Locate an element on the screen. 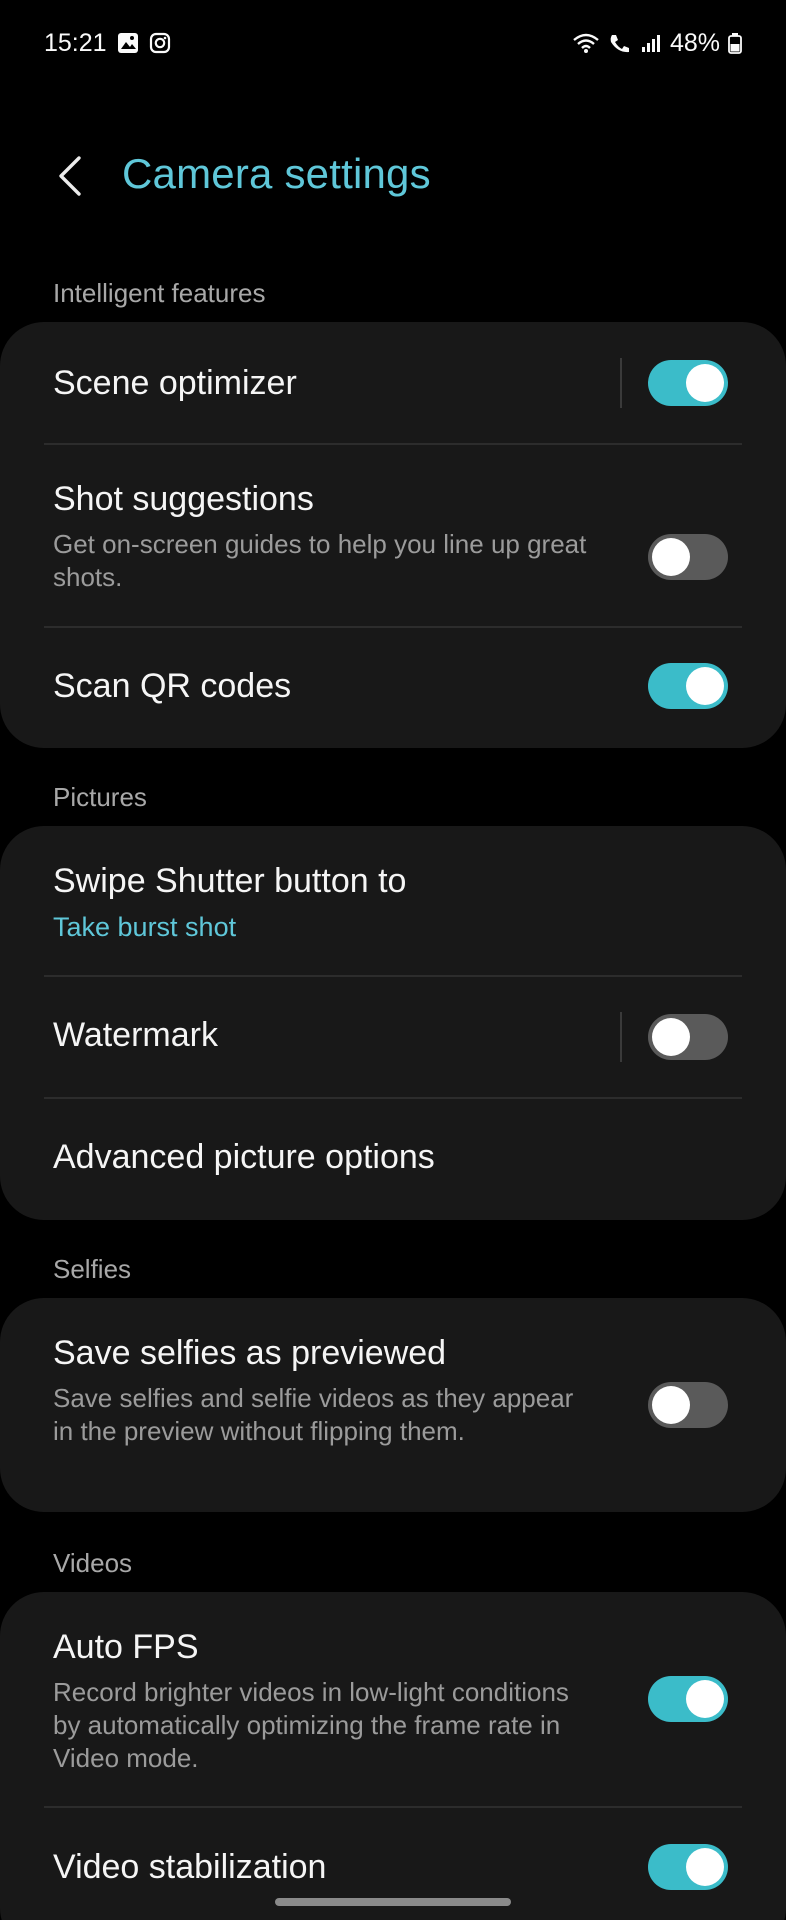 The image size is (786, 1920). save-selfies-title: Save selfies as previewed is located at coordinates (250, 1353).